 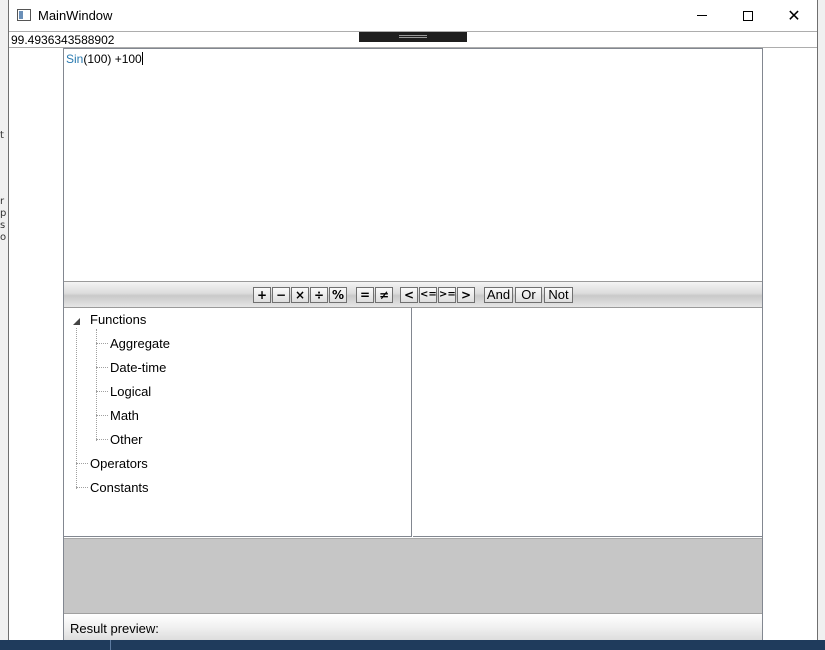 I want to click on close-button: ✕, so click(x=794, y=15).